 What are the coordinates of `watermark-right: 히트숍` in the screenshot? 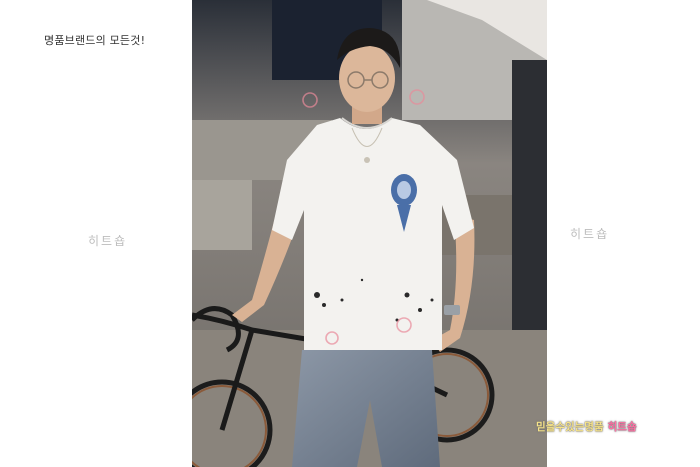 It's located at (590, 234).